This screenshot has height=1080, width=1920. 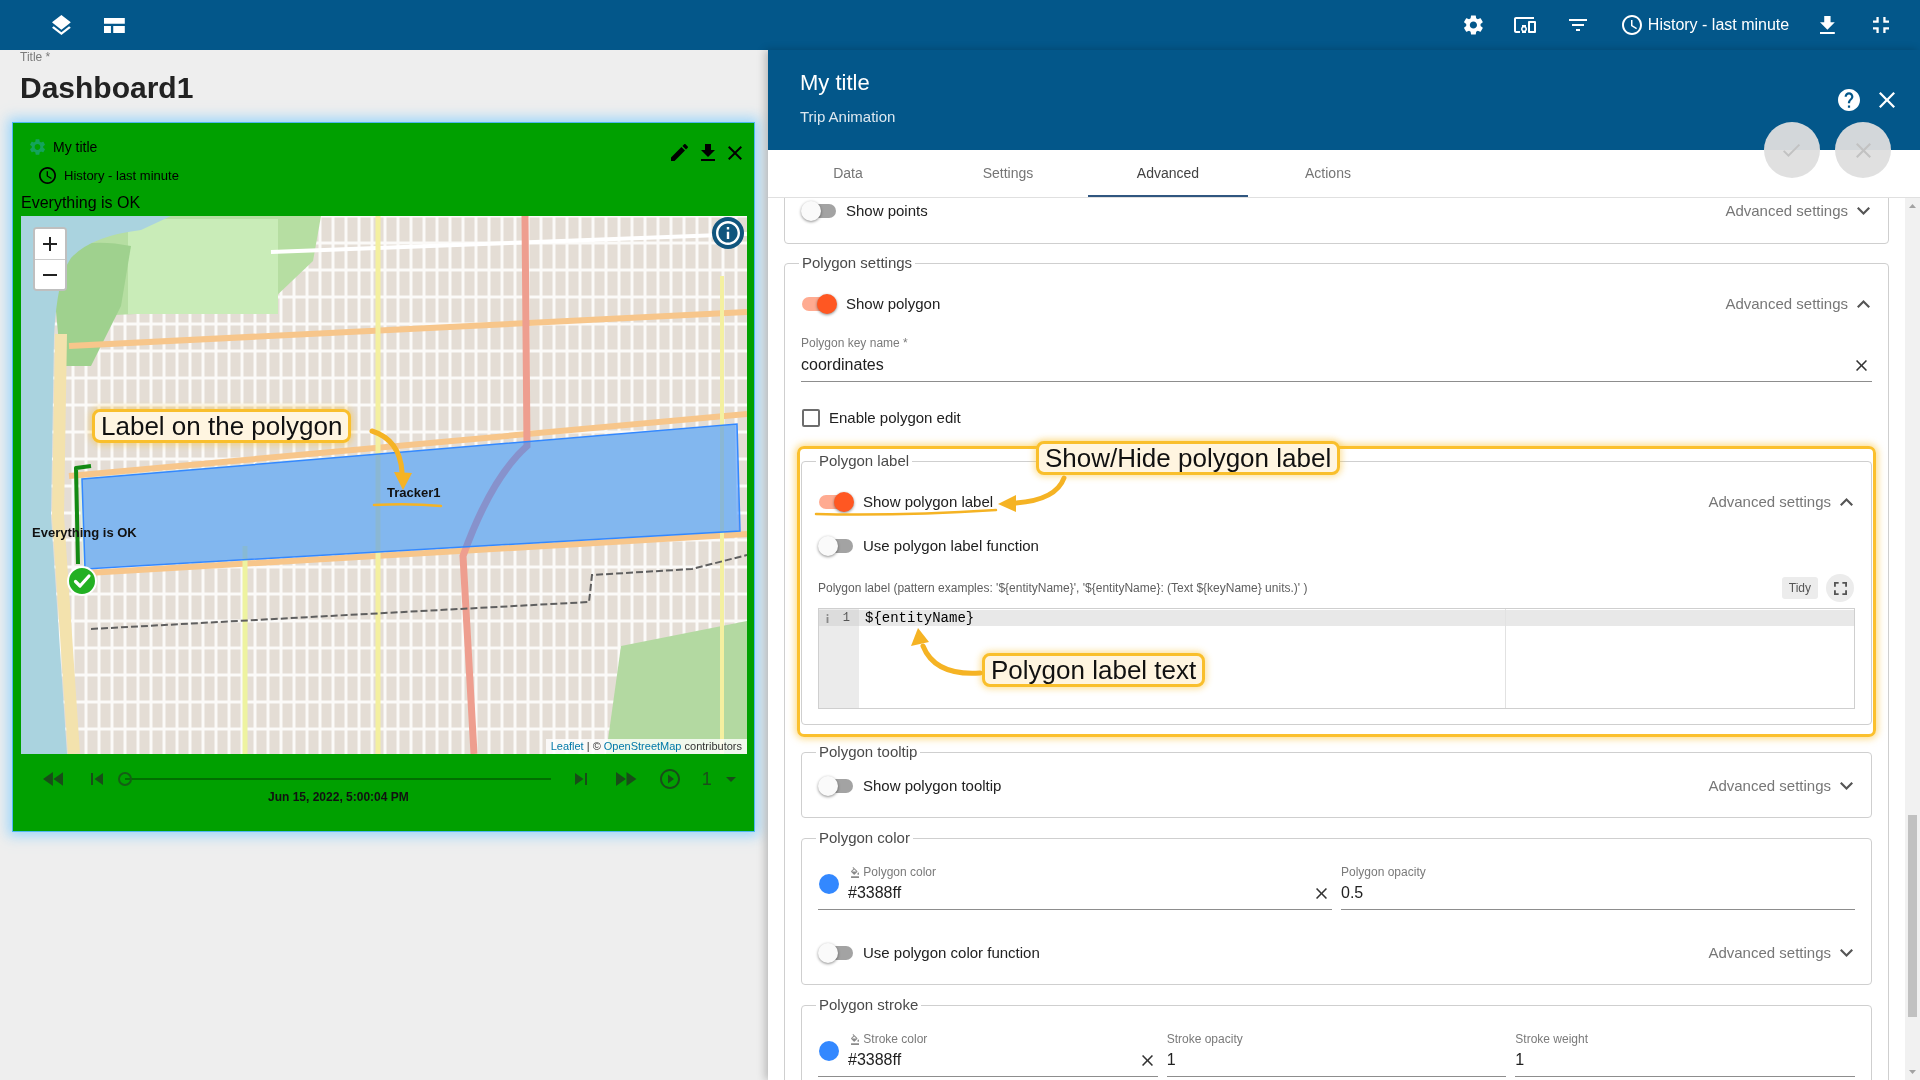 What do you see at coordinates (855, 343) in the screenshot?
I see `field-label: Polygon key name *` at bounding box center [855, 343].